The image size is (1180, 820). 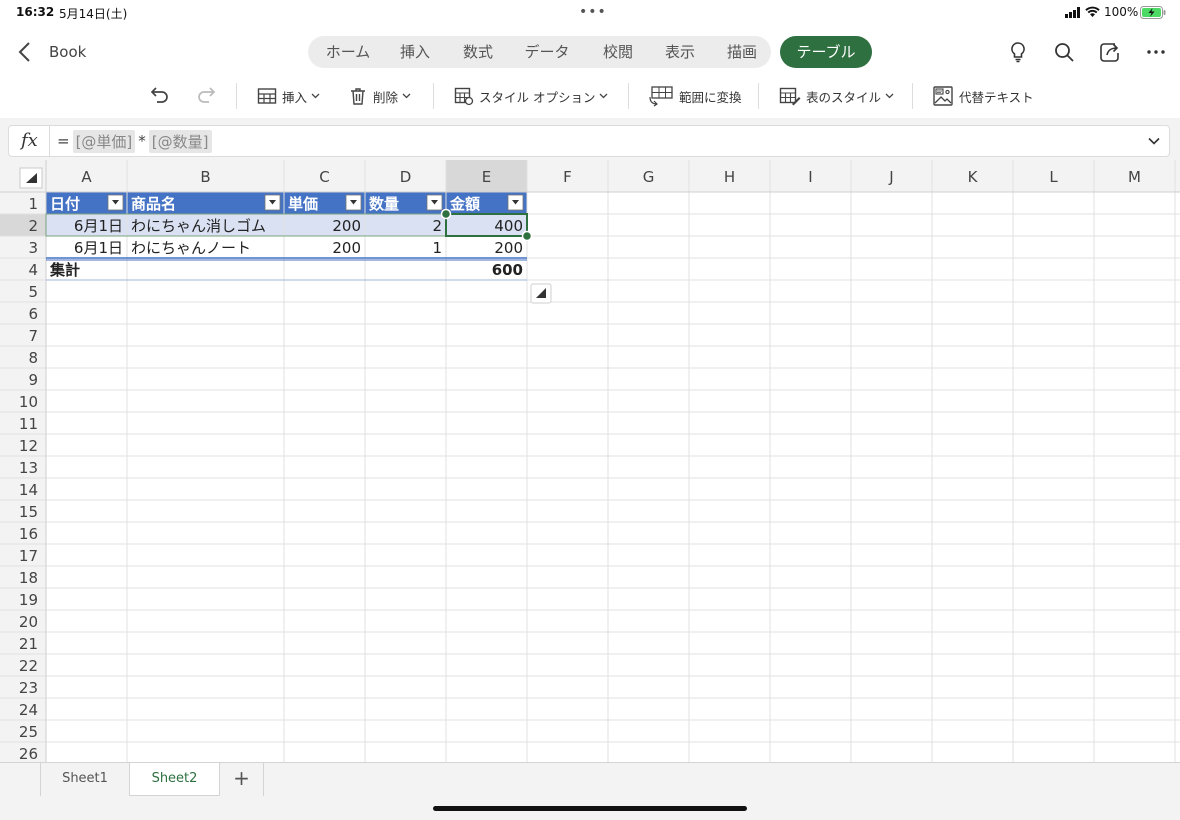 What do you see at coordinates (478, 52) in the screenshot?
I see `tab-formulas: 数式` at bounding box center [478, 52].